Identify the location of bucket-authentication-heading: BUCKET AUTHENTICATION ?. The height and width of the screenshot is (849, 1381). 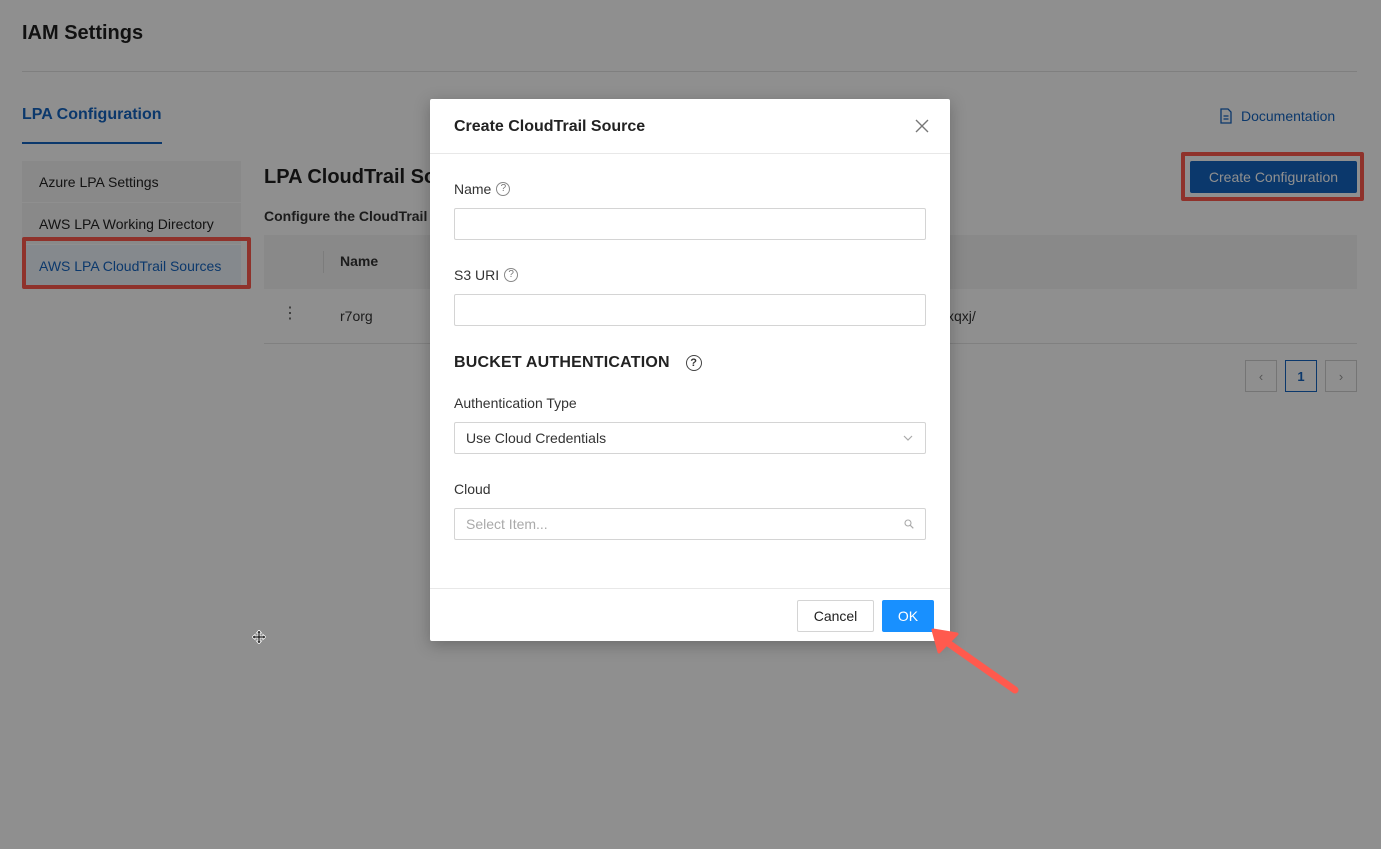
(578, 363).